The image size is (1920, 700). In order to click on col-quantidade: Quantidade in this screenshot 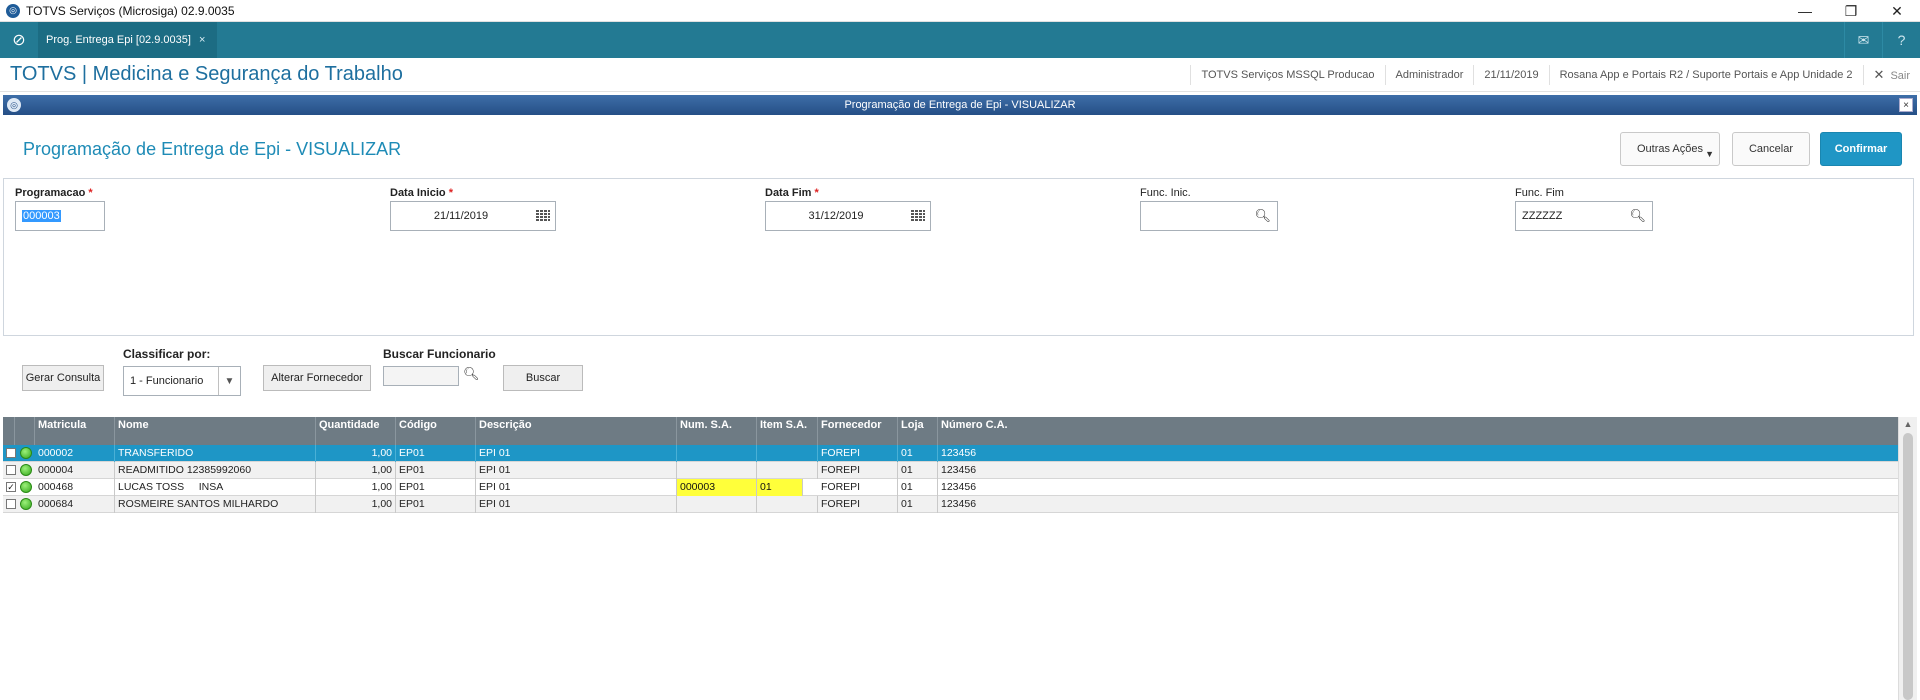, I will do `click(356, 431)`.